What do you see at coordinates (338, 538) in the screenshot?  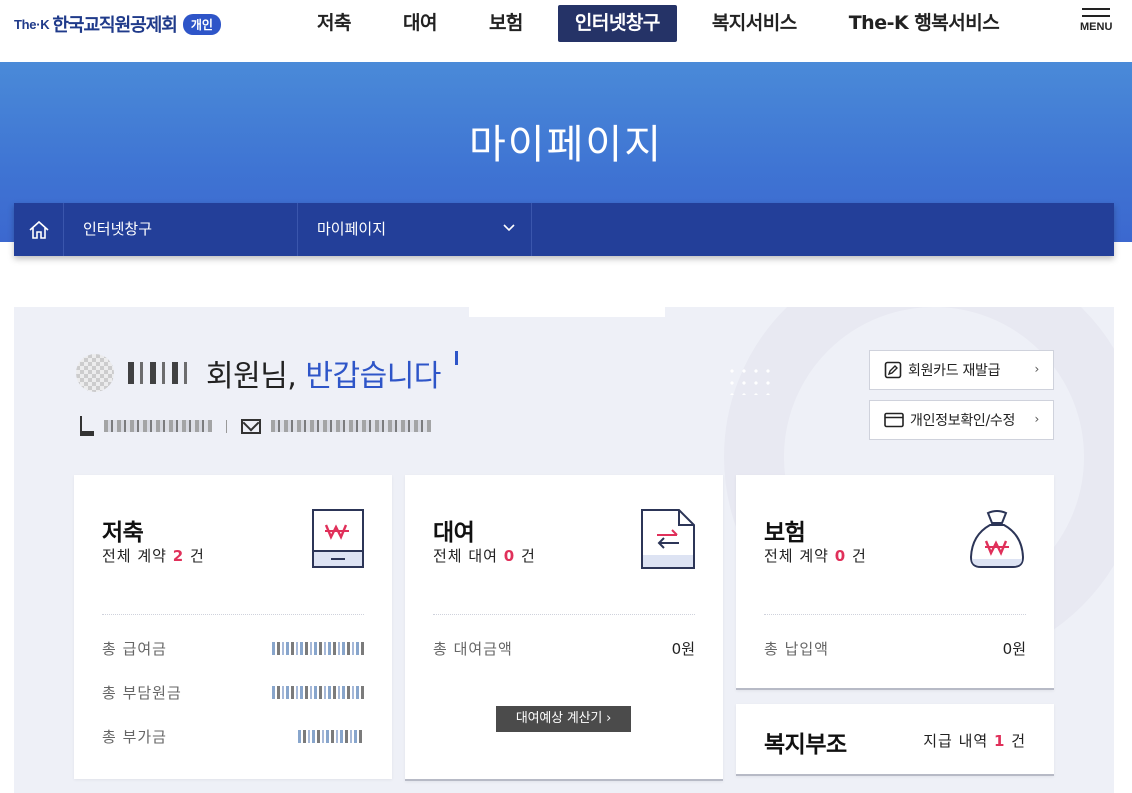 I see `won-bill-icon` at bounding box center [338, 538].